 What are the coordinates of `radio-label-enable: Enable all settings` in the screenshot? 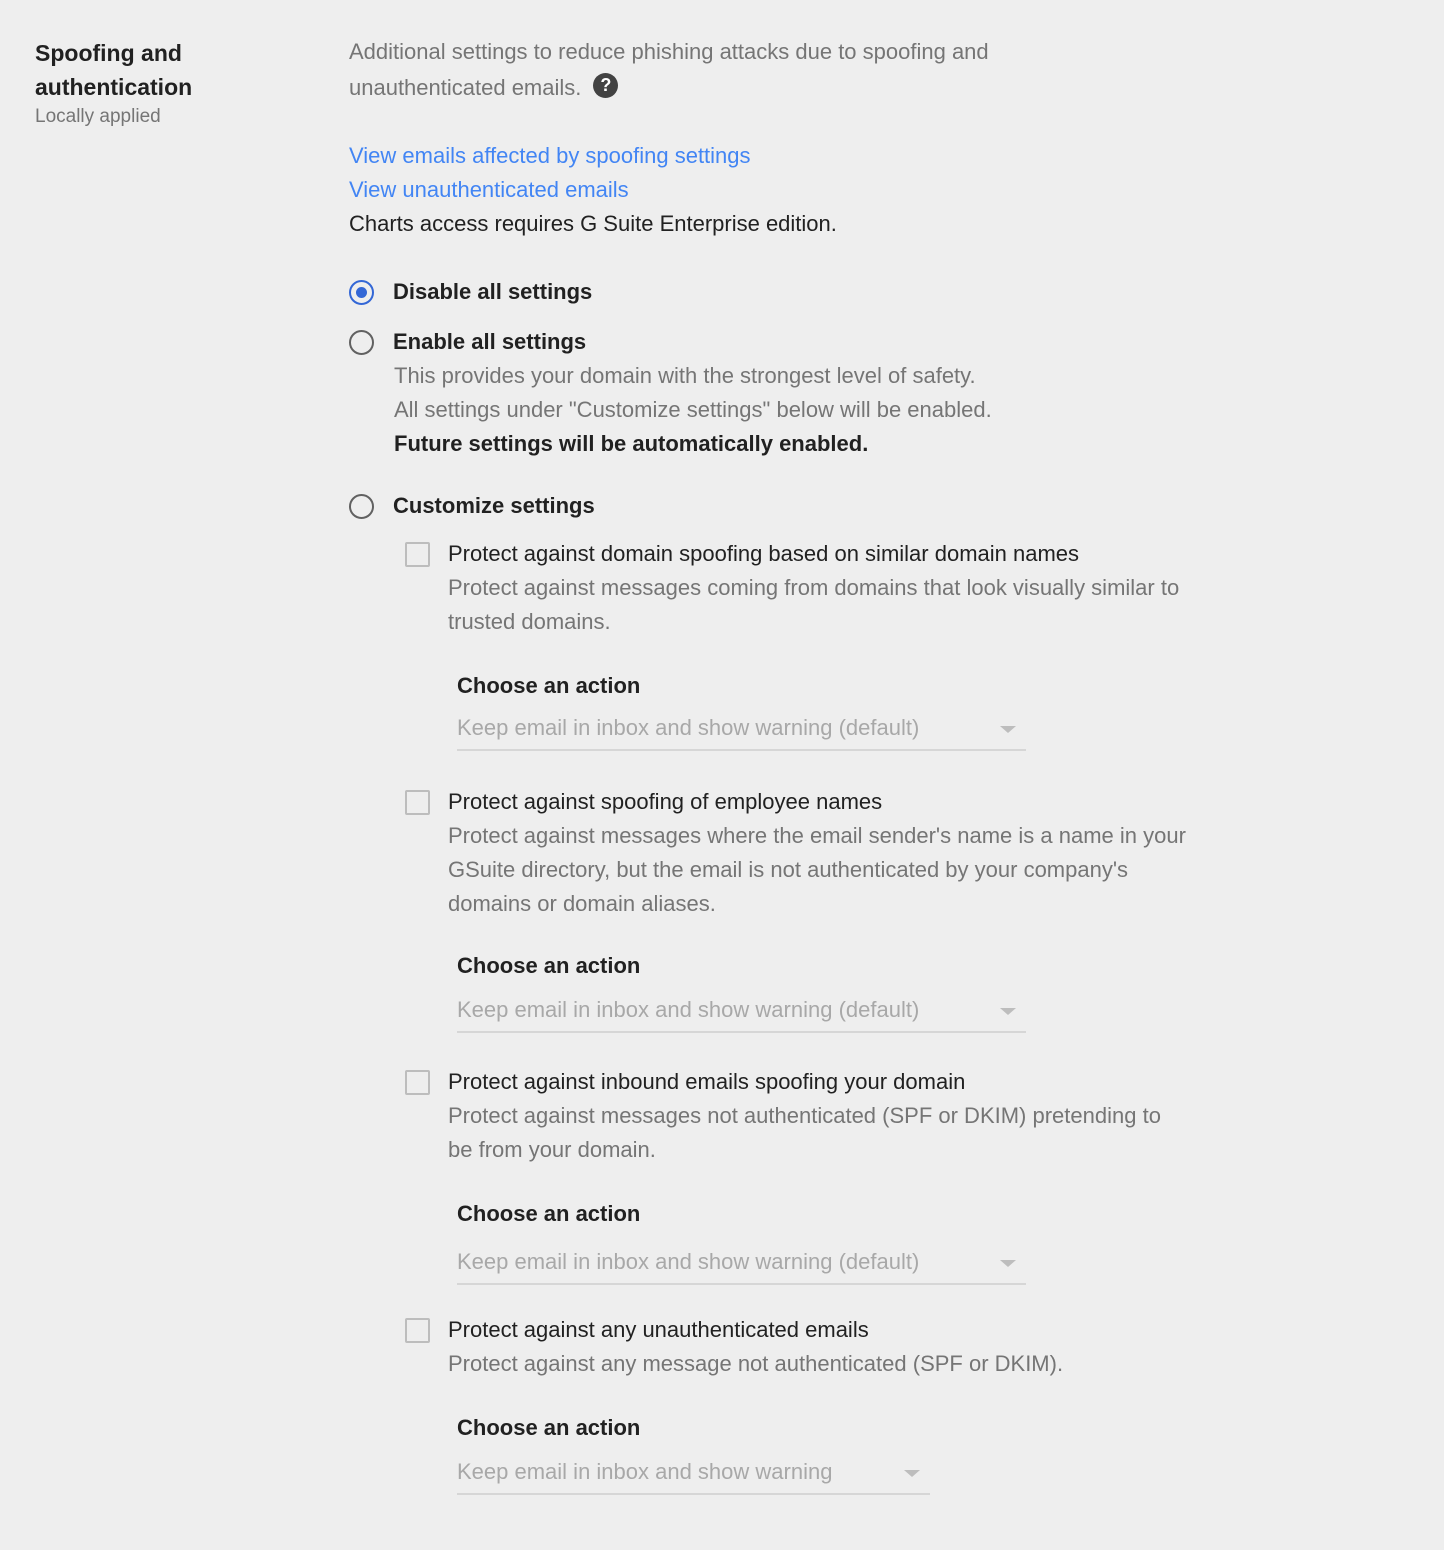 It's located at (490, 341).